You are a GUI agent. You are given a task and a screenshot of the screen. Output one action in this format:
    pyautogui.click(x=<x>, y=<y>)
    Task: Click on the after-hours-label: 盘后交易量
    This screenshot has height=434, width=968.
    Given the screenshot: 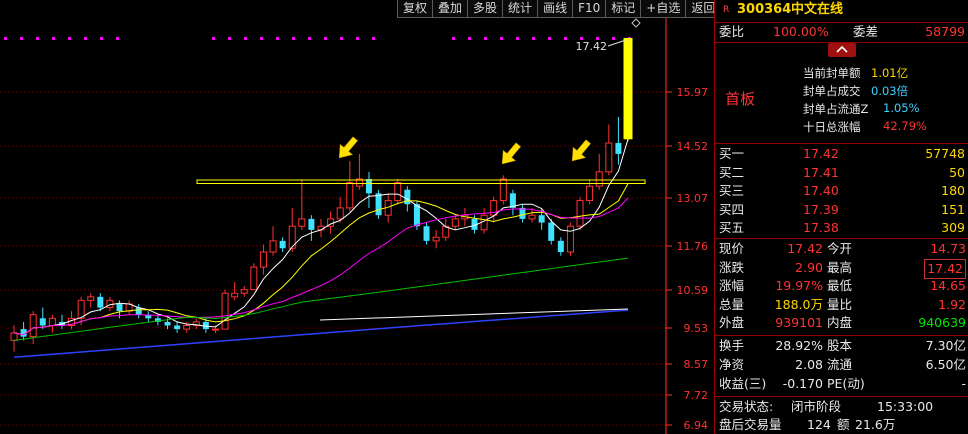 What is the action you would take?
    pyautogui.click(x=750, y=424)
    